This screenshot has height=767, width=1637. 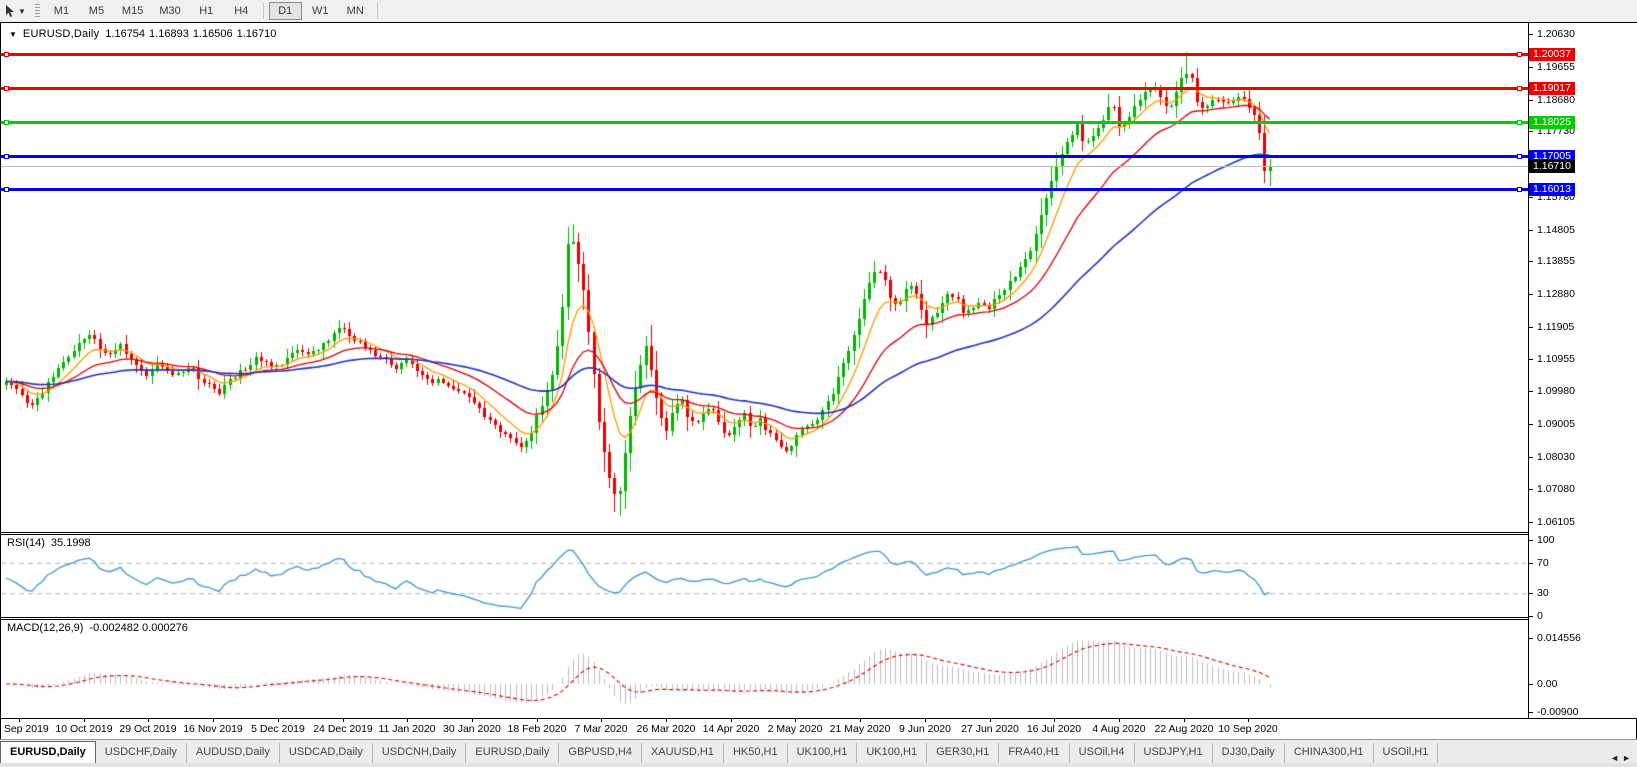 I want to click on tab-scroll-right-icon: ►, so click(x=1628, y=758).